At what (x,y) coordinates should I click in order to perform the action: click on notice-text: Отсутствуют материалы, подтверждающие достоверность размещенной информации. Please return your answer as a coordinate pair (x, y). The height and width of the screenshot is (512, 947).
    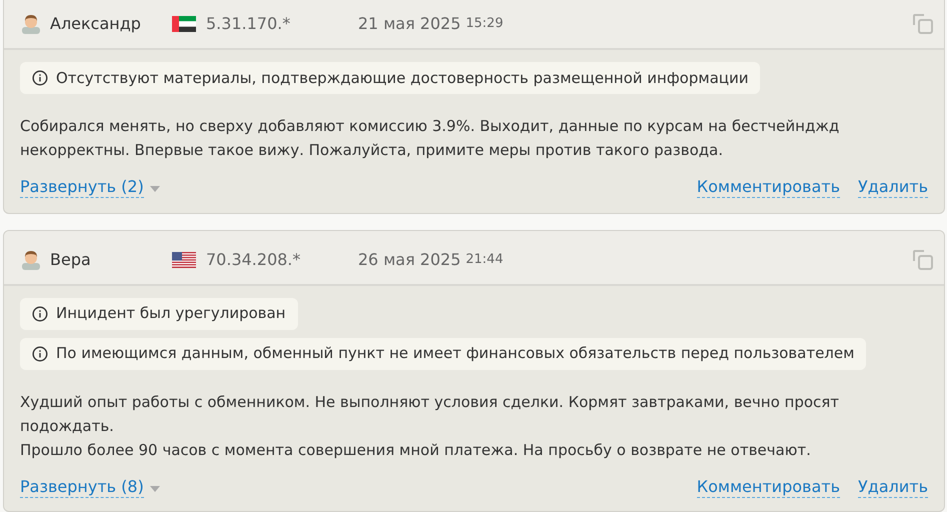
    Looking at the image, I should click on (402, 78).